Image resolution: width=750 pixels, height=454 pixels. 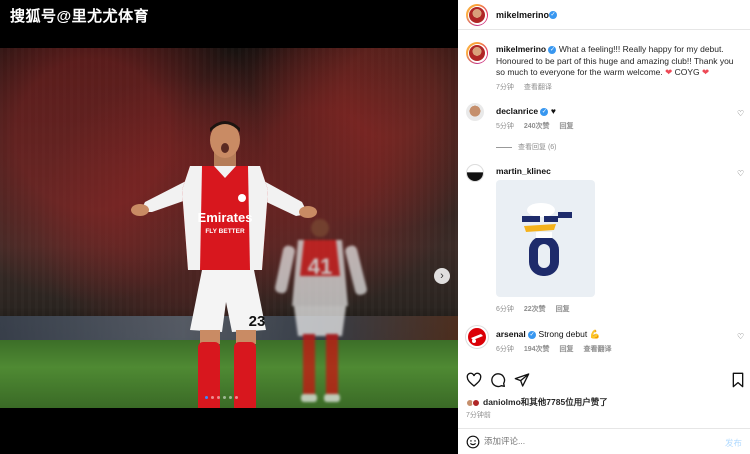 I want to click on likes-username: daniolmo, so click(x=502, y=402).